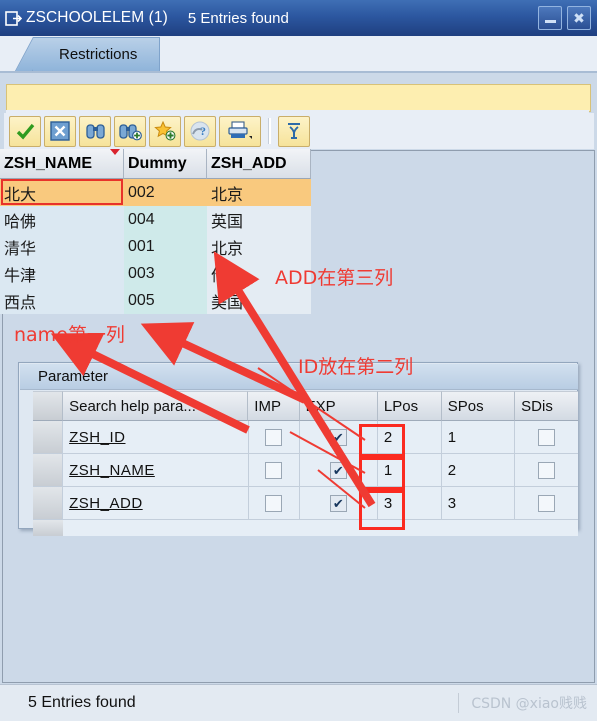 This screenshot has width=597, height=721. What do you see at coordinates (274, 406) in the screenshot?
I see `column-header-imp: IMP` at bounding box center [274, 406].